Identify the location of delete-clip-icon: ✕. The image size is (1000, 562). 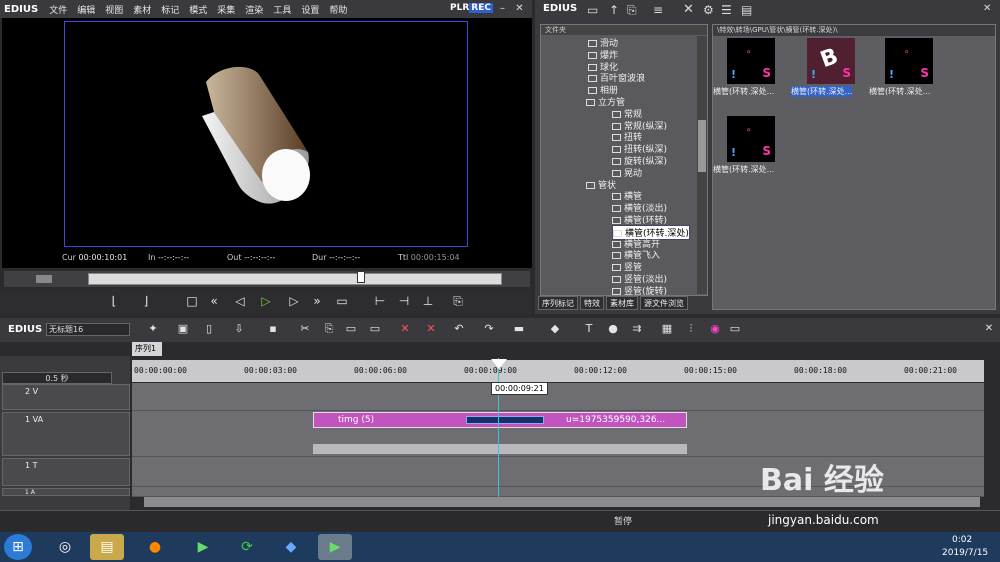
(431, 329).